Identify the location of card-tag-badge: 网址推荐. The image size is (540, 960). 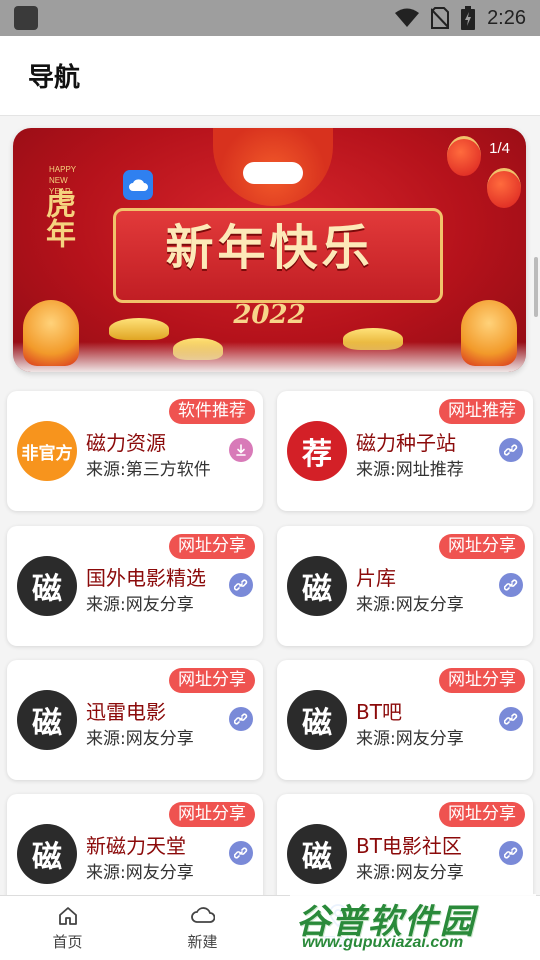
(482, 411).